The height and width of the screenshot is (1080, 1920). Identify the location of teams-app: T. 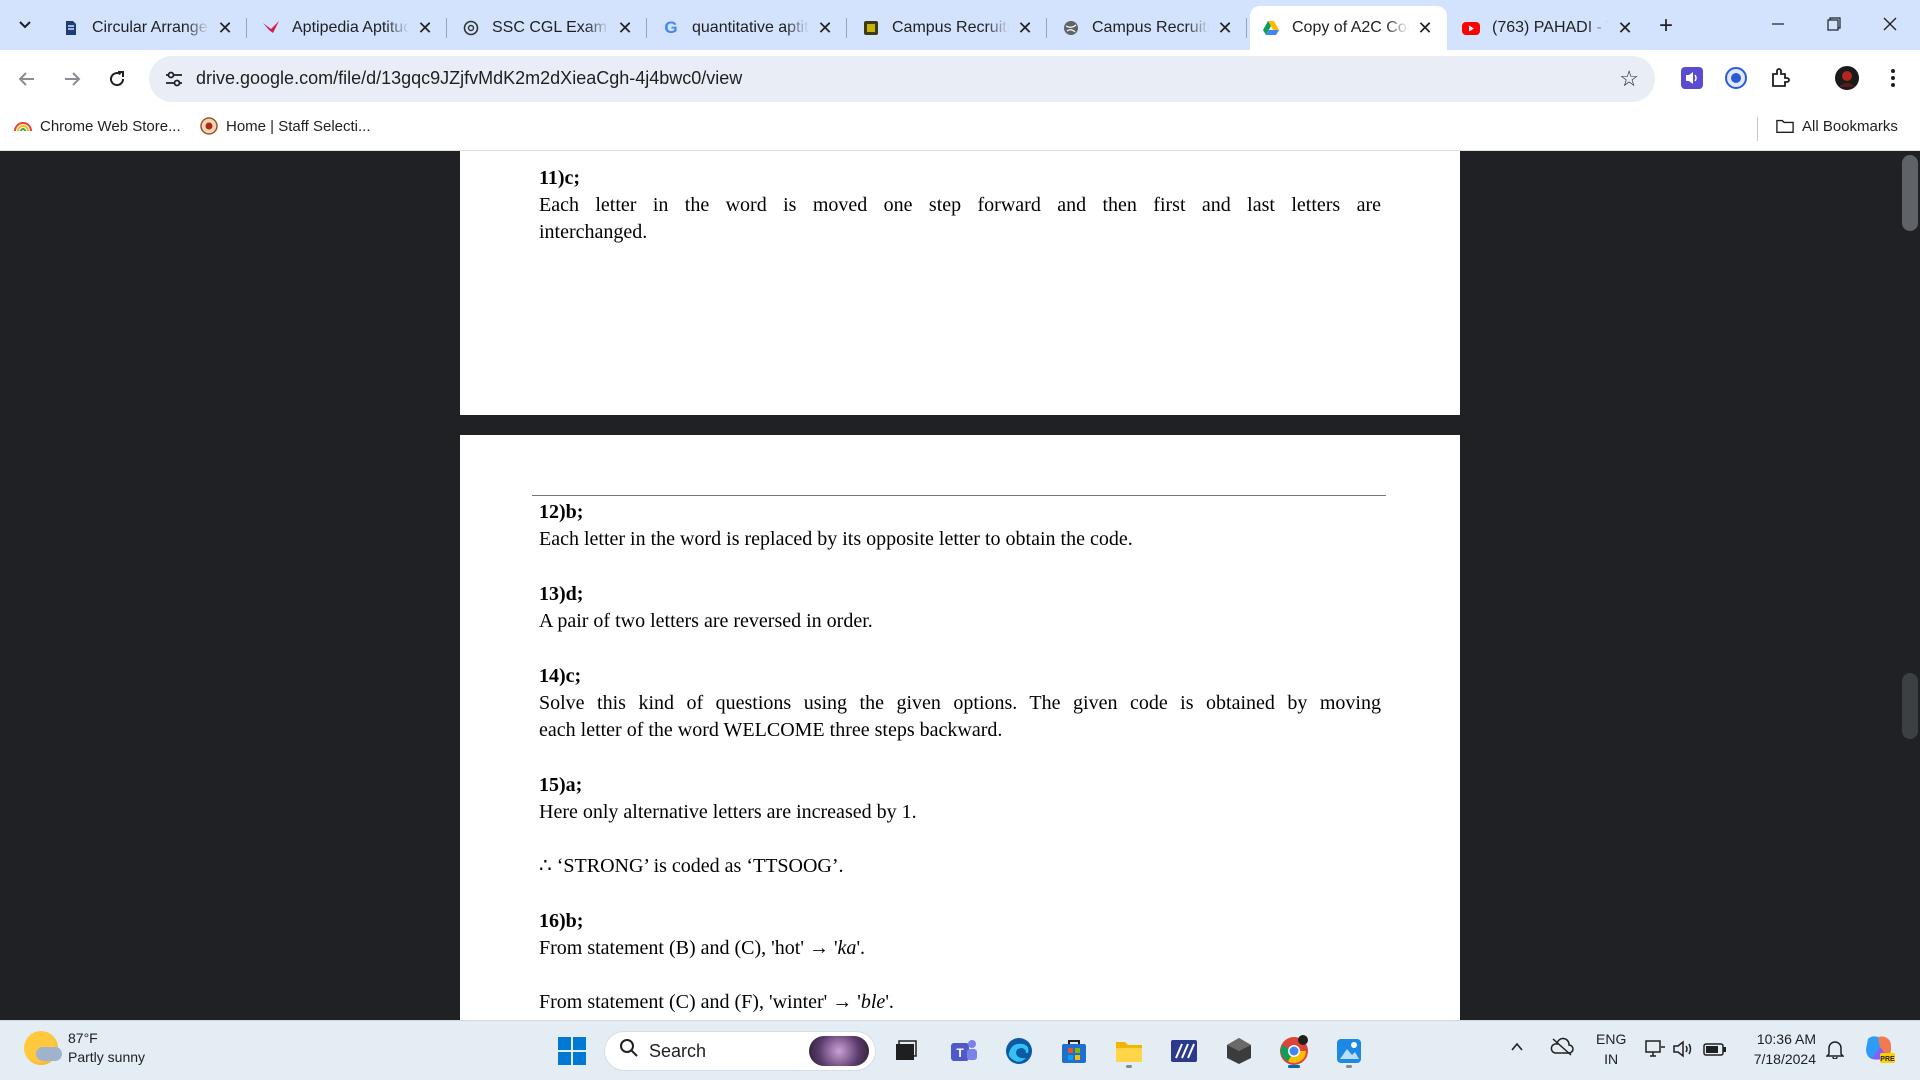
(964, 1051).